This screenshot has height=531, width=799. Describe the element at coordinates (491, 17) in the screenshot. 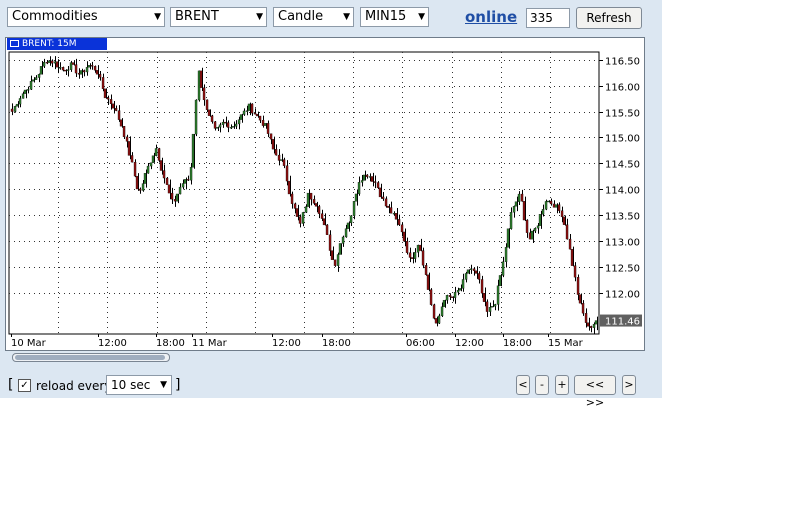

I see `online-link: online` at that location.